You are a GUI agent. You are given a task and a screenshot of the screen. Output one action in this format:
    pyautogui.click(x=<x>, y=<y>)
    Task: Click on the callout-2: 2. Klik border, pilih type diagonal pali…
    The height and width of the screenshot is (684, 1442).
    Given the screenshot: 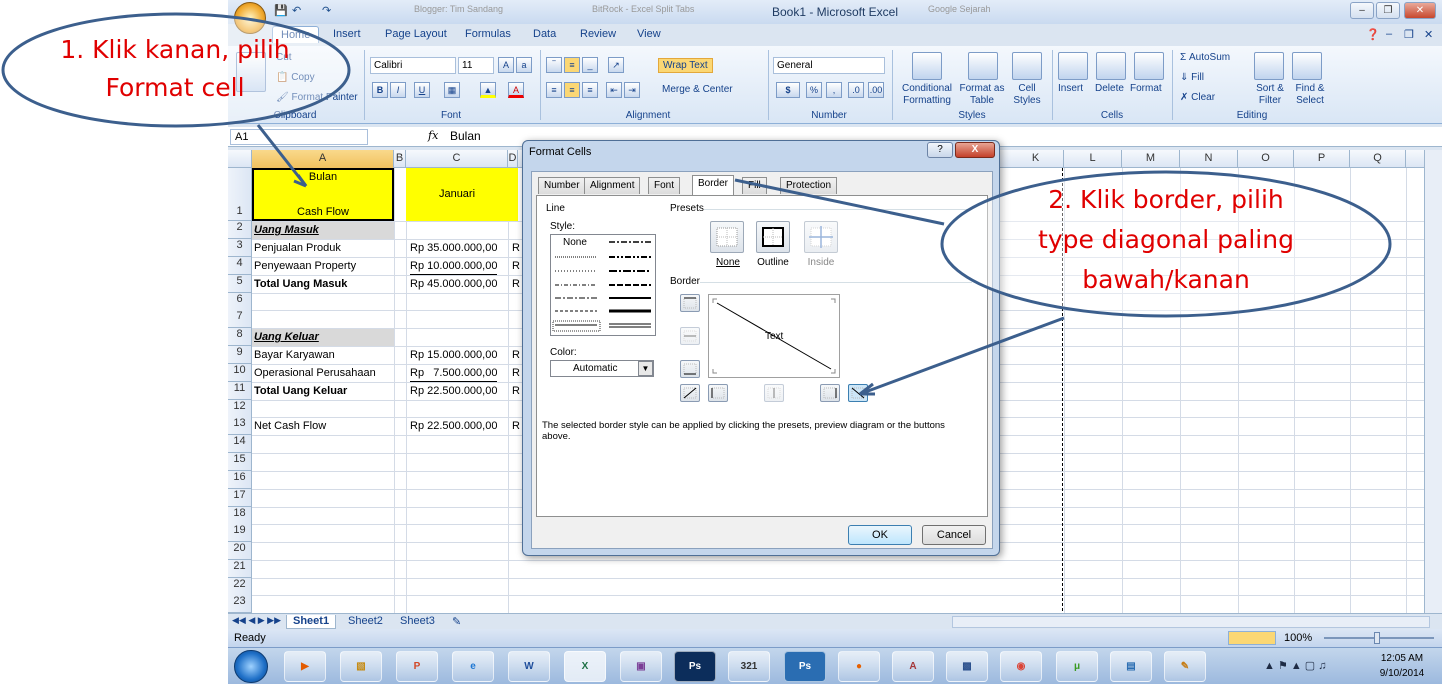 What is the action you would take?
    pyautogui.click(x=1166, y=245)
    